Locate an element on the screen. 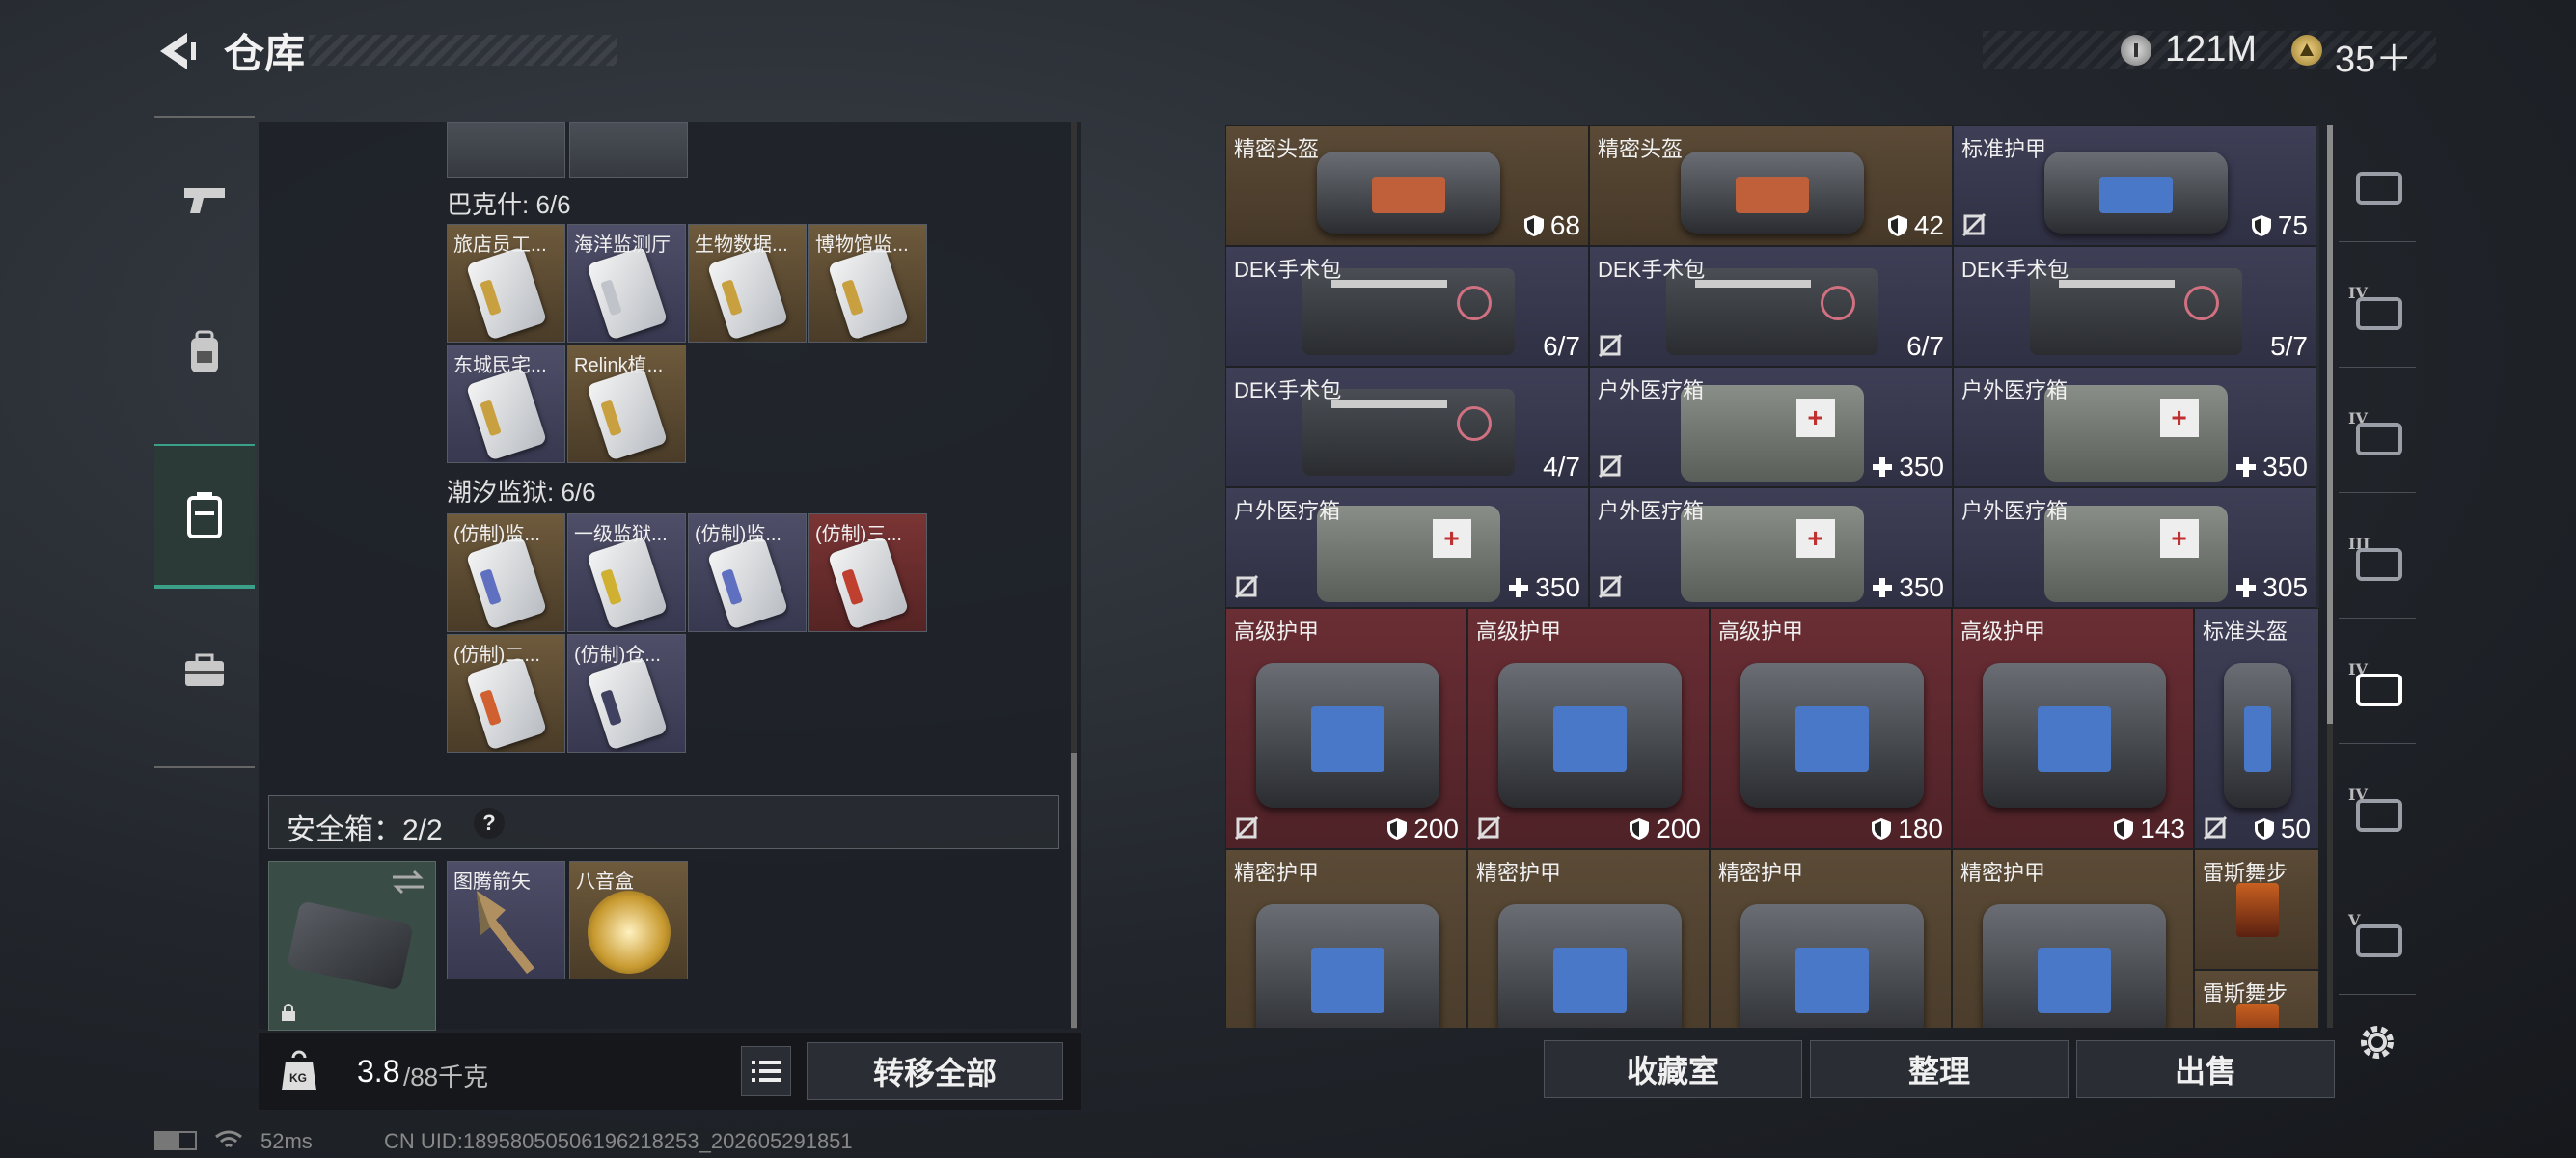 The height and width of the screenshot is (1158, 2576). slot-filter-5: IV is located at coordinates (2377, 811).